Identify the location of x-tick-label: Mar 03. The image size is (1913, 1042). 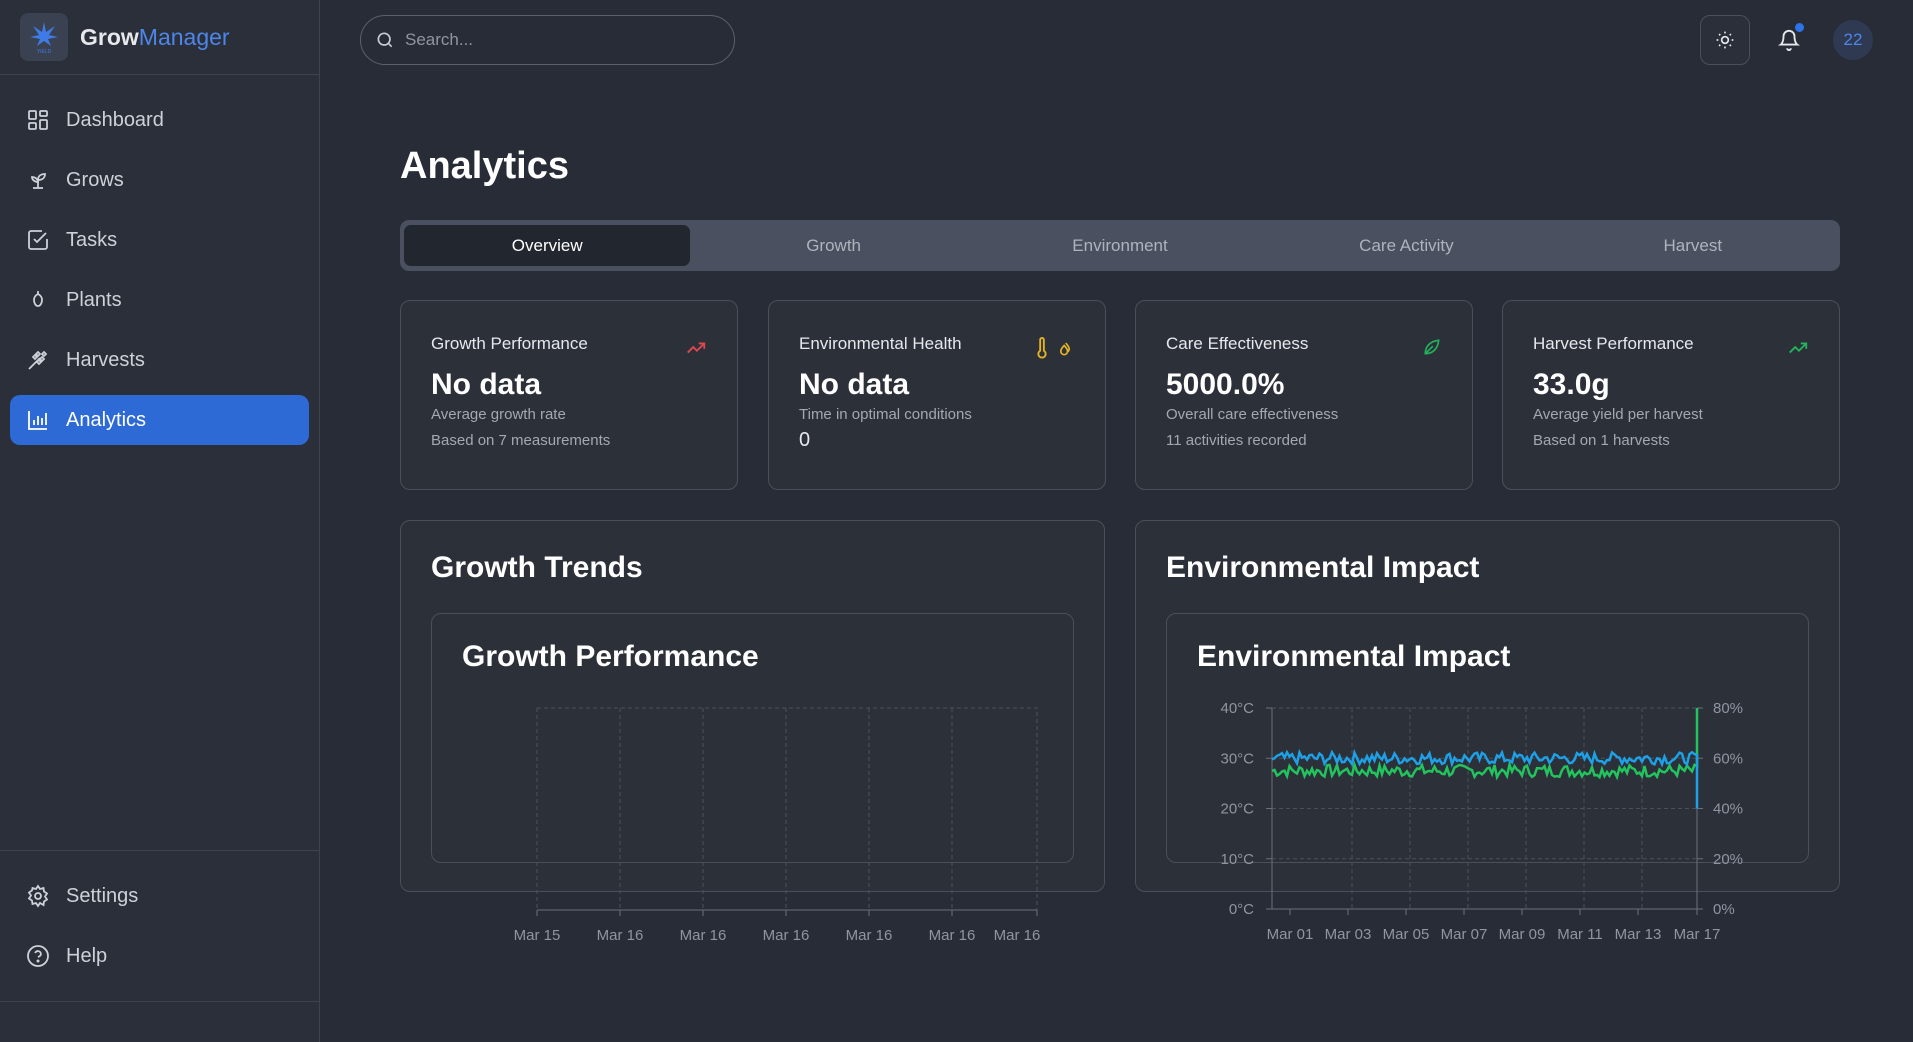
(1348, 934).